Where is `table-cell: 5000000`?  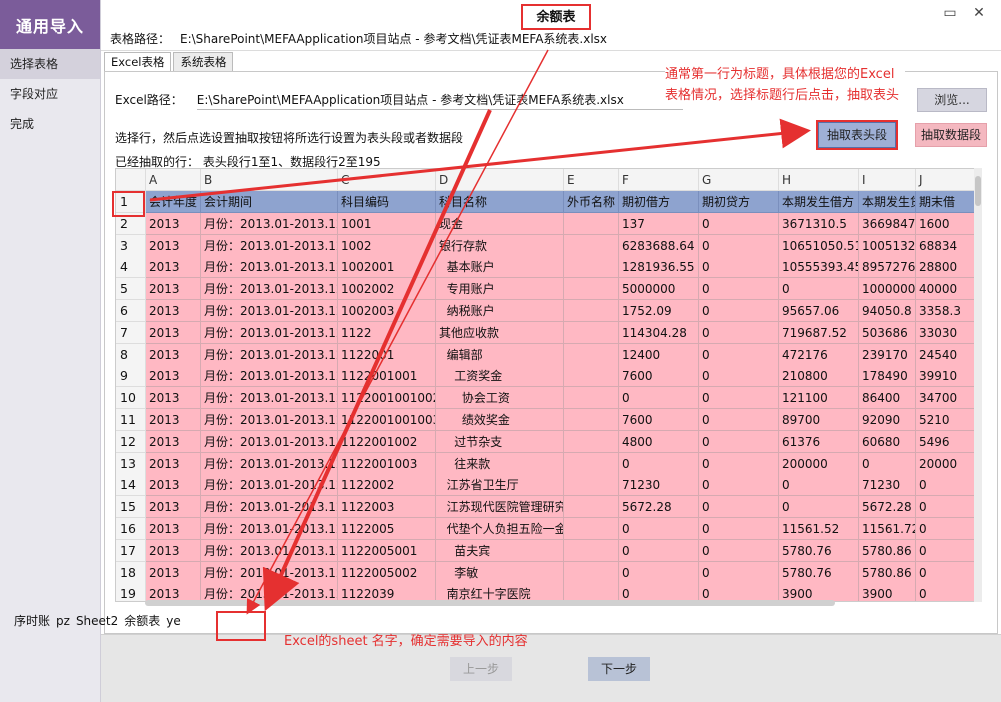
table-cell: 5000000 is located at coordinates (659, 289).